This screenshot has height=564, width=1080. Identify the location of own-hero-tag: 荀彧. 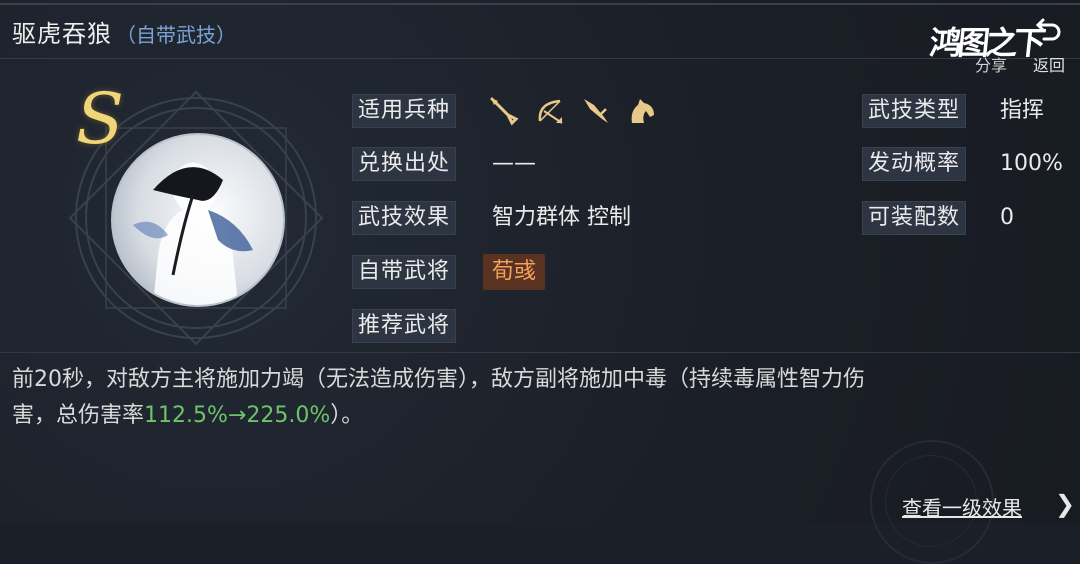
(514, 272).